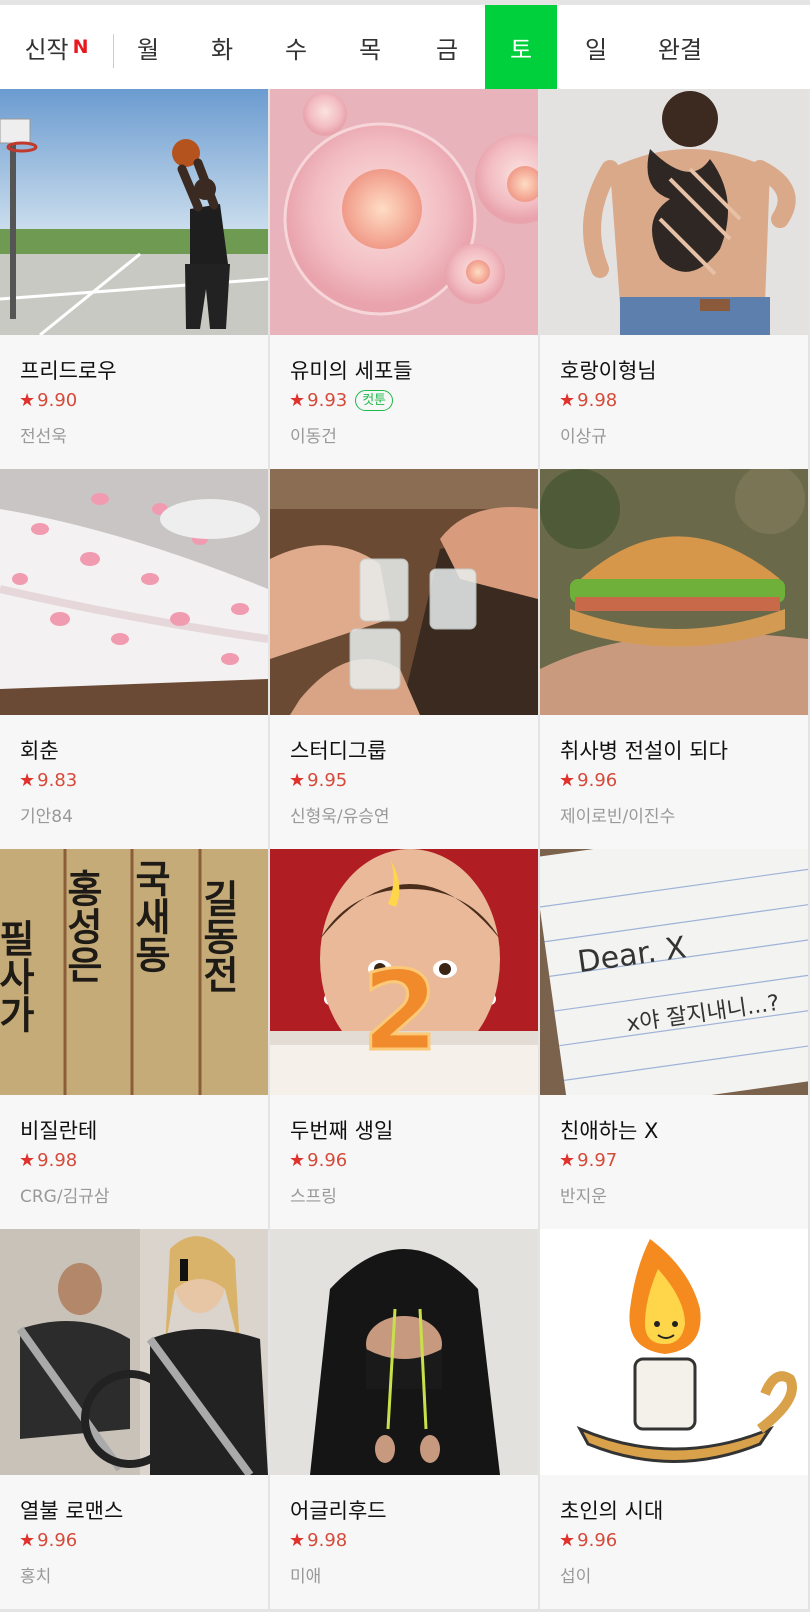 The width and height of the screenshot is (810, 1612). I want to click on rating-value: 9.95, so click(327, 780).